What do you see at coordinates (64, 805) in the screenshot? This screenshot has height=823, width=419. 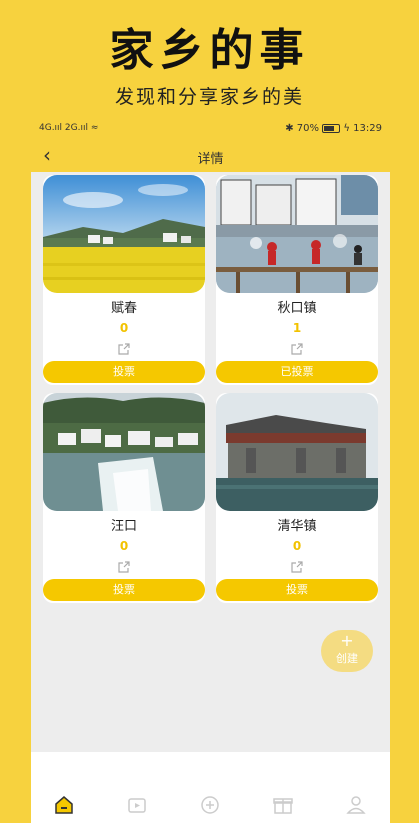 I see `home-icon` at bounding box center [64, 805].